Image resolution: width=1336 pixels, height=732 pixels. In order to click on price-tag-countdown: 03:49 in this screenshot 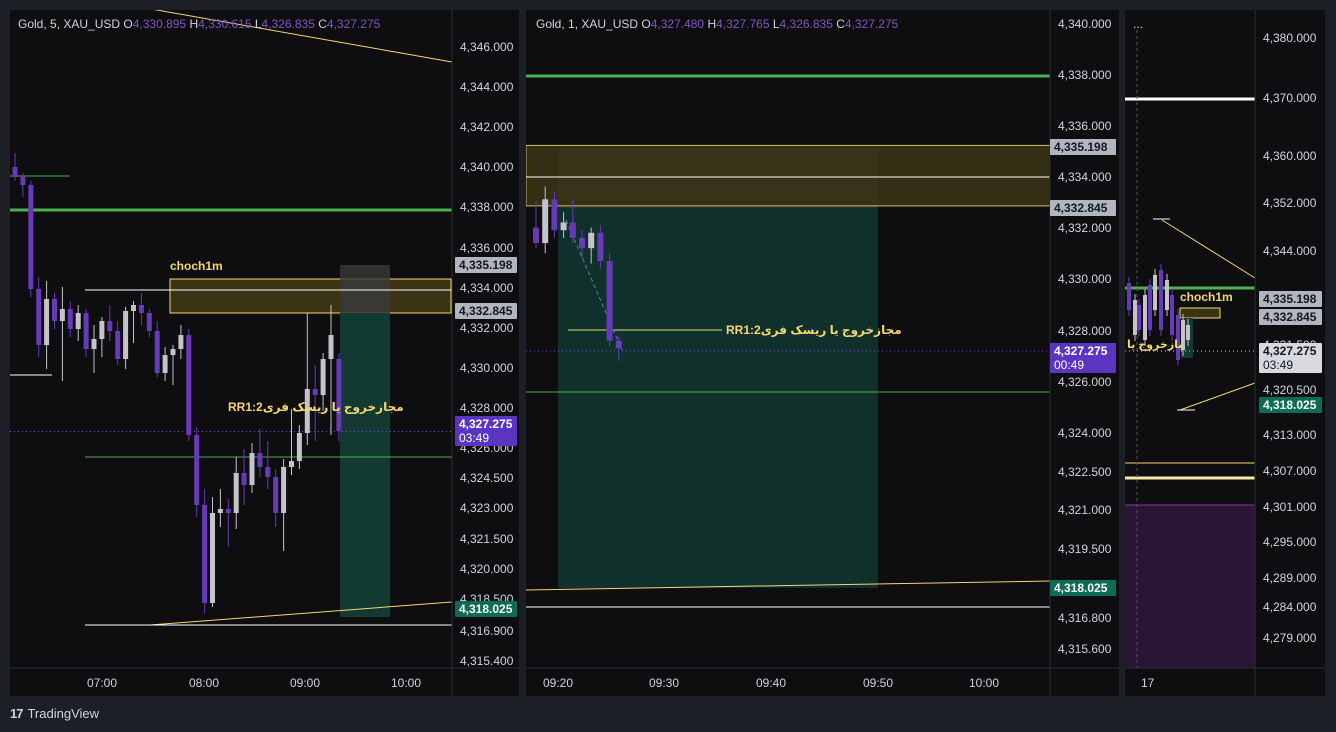, I will do `click(1278, 365)`.